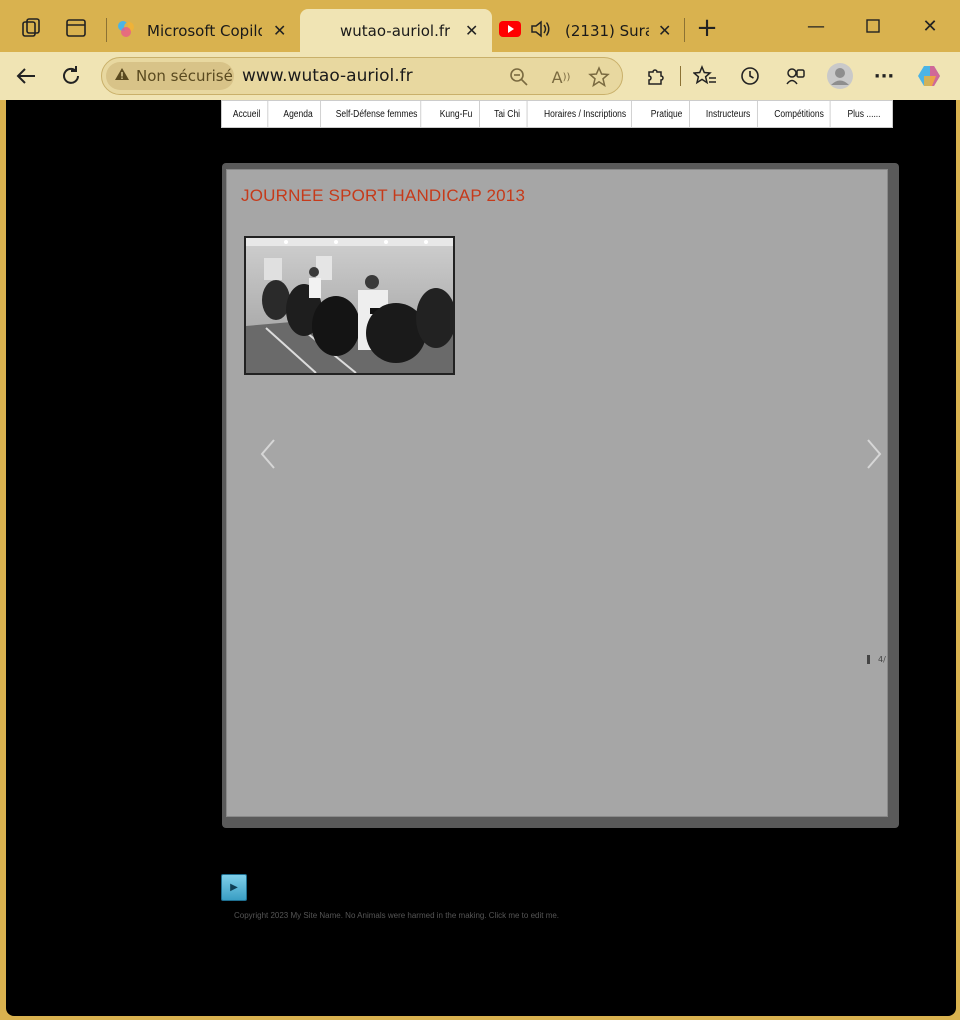  I want to click on play-icon: ▶, so click(234, 887).